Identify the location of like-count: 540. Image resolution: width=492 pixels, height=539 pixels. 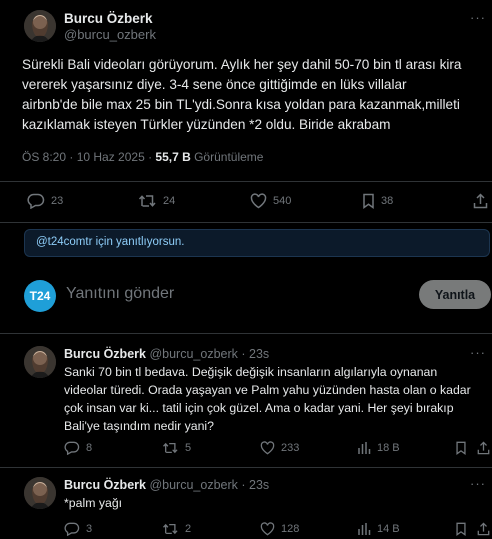
(282, 201).